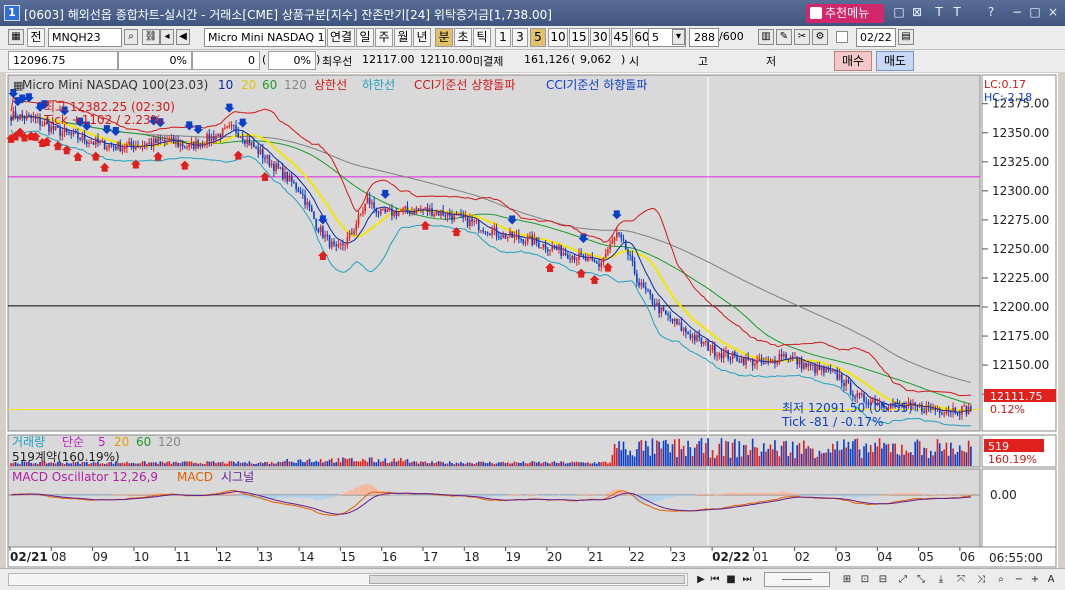 The width and height of the screenshot is (1065, 590). Describe the element at coordinates (341, 37) in the screenshot. I see `period-linked-button: 연결` at that location.